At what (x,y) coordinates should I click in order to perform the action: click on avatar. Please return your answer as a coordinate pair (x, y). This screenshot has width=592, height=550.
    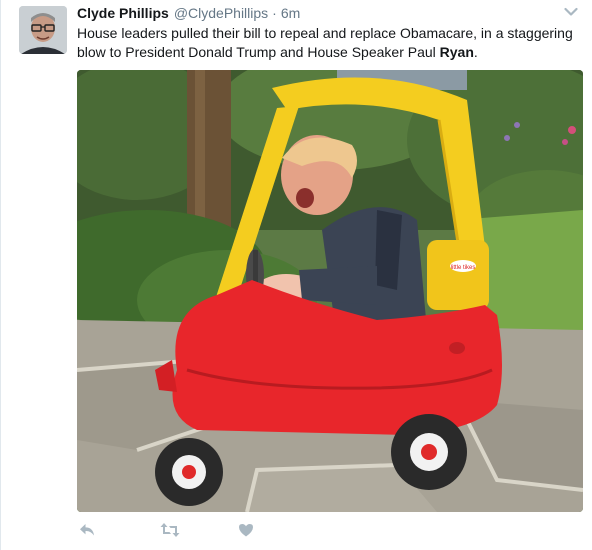
    Looking at the image, I should click on (43, 30).